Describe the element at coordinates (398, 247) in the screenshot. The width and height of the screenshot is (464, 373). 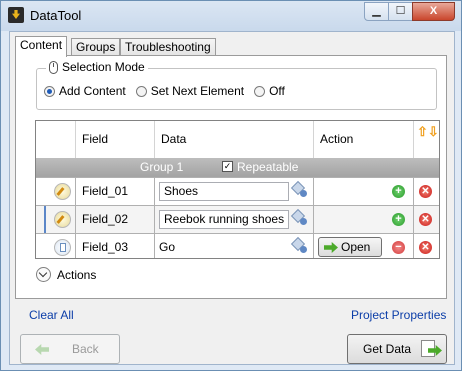
I see `remove-icon: −` at that location.